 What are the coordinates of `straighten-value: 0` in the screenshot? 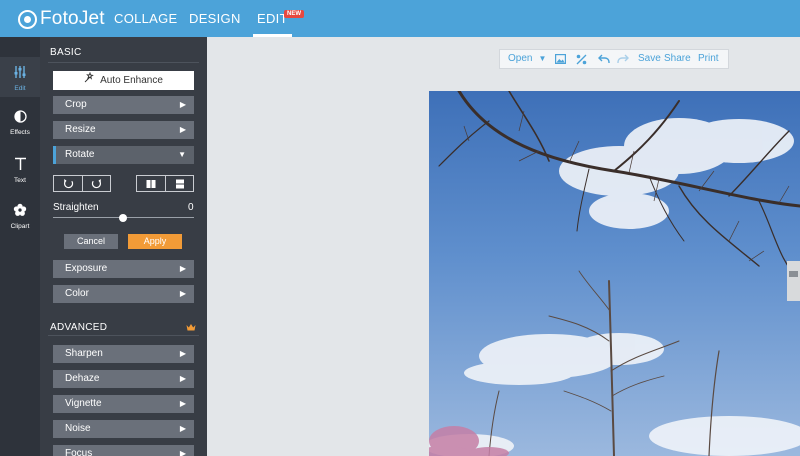 It's located at (191, 207).